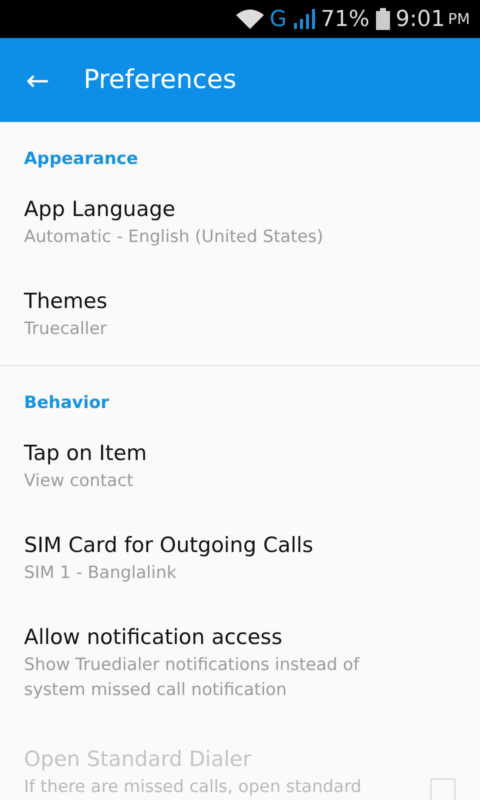 This screenshot has height=800, width=480. What do you see at coordinates (100, 209) in the screenshot?
I see `preference-title: App Language` at bounding box center [100, 209].